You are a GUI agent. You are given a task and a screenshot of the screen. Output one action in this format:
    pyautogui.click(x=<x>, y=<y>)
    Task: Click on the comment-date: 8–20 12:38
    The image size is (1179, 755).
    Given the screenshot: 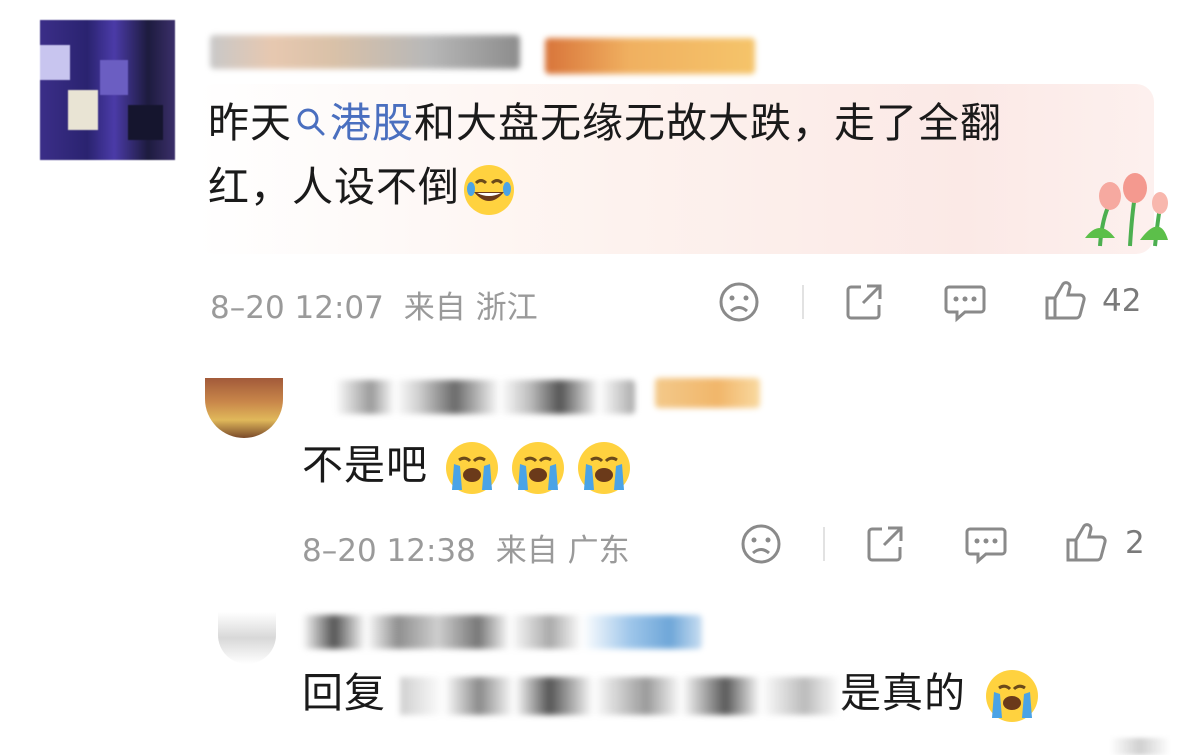 What is the action you would take?
    pyautogui.click(x=389, y=551)
    